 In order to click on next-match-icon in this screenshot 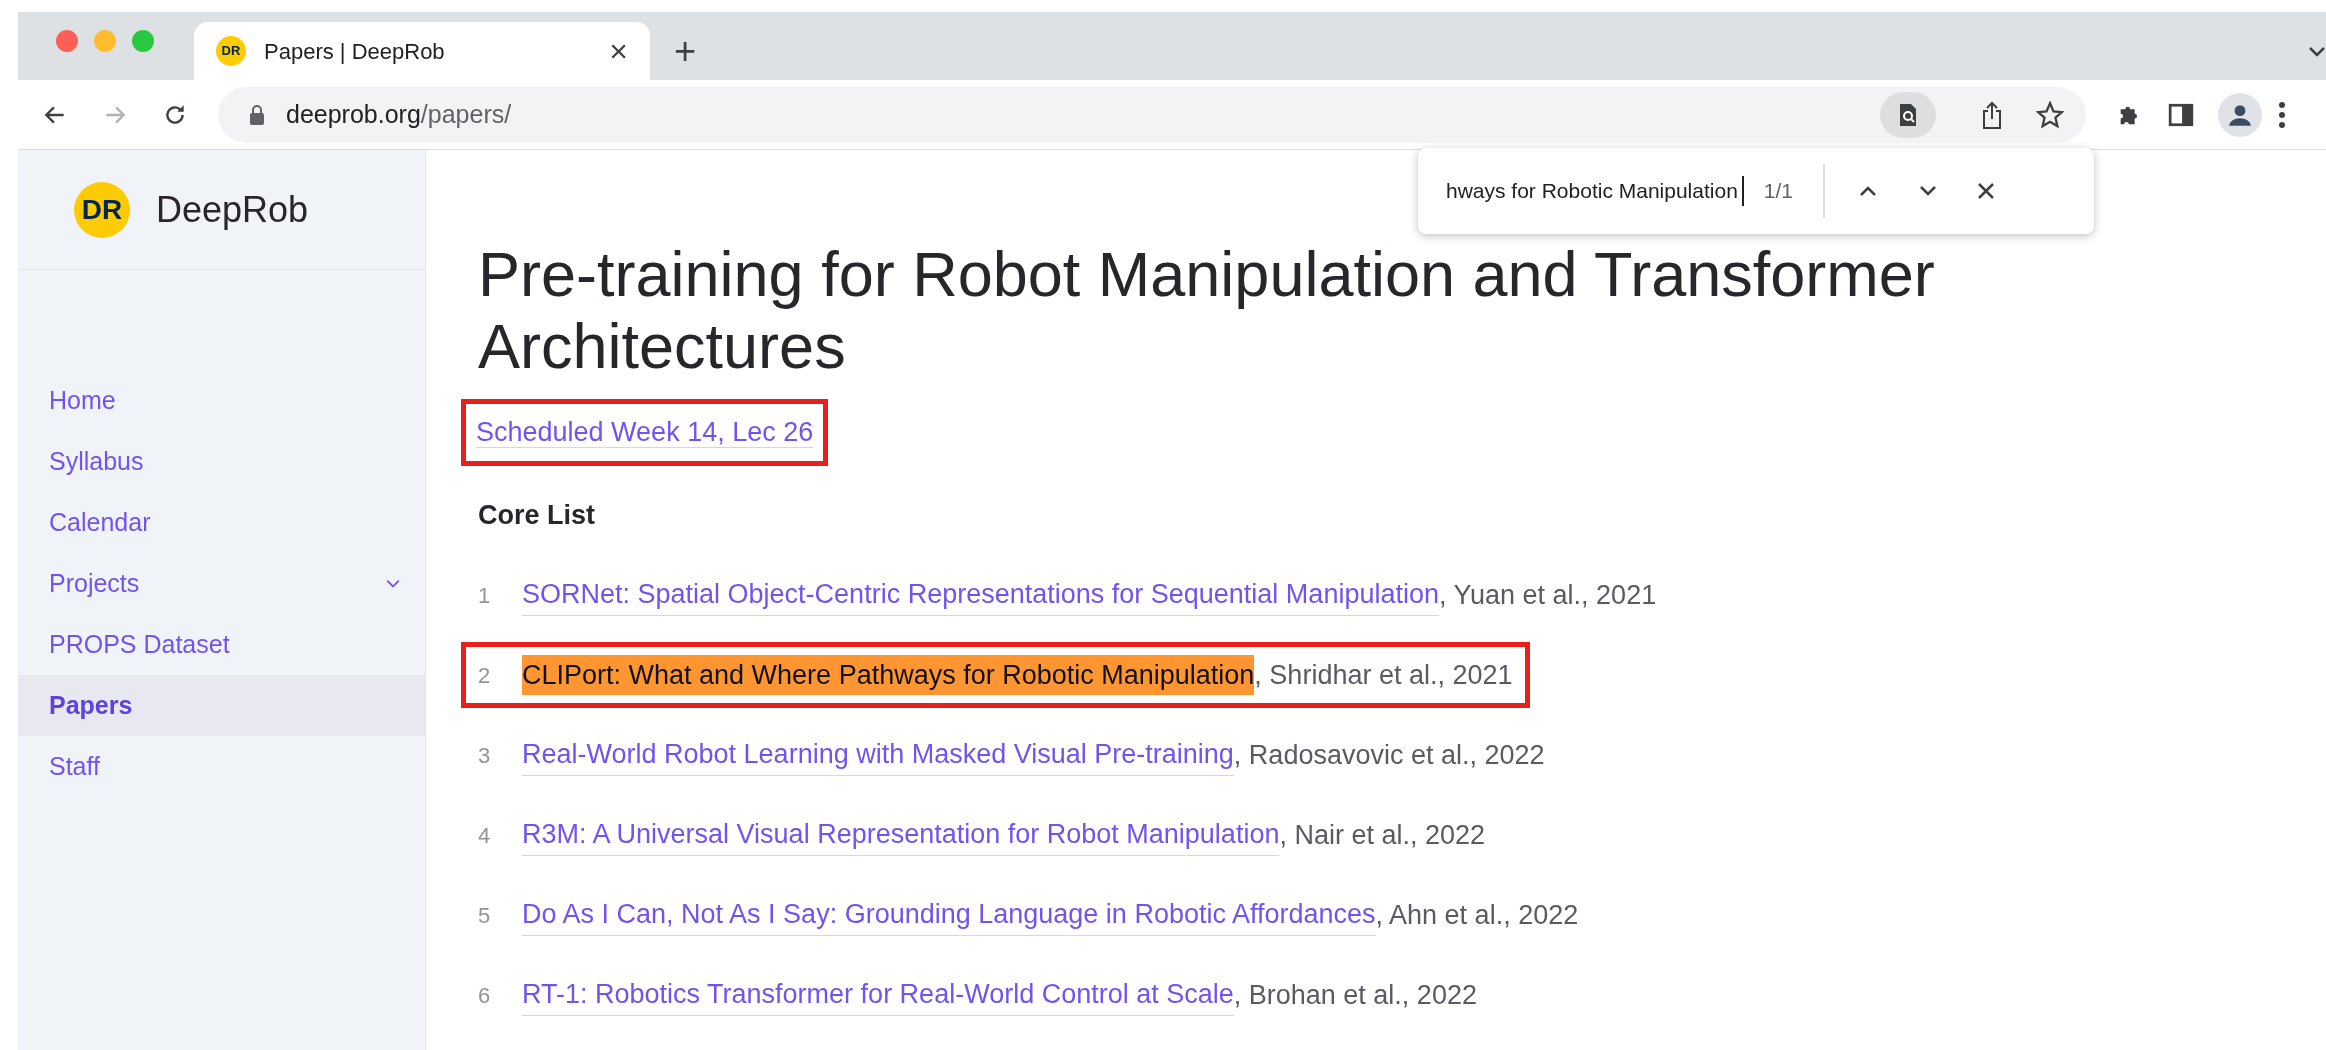, I will do `click(1928, 191)`.